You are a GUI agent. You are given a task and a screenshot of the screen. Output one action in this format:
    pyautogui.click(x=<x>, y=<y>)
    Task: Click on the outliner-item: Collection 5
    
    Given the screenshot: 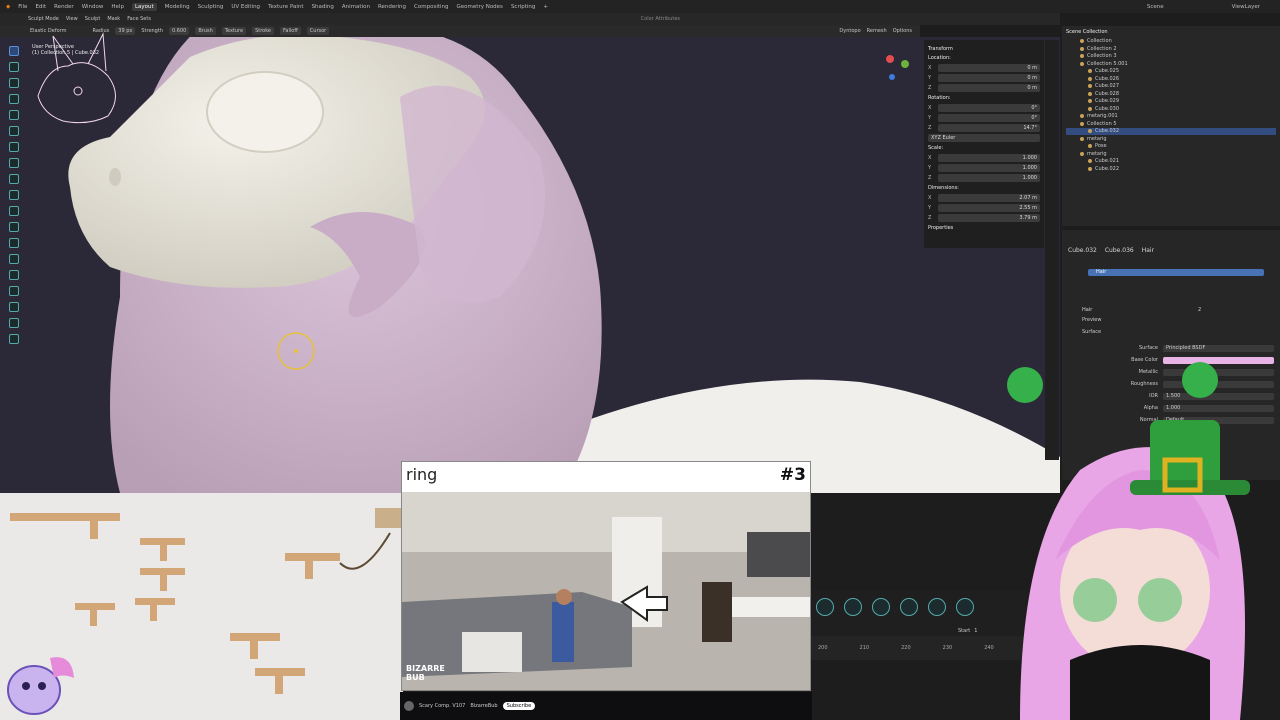 What is the action you would take?
    pyautogui.click(x=1171, y=124)
    